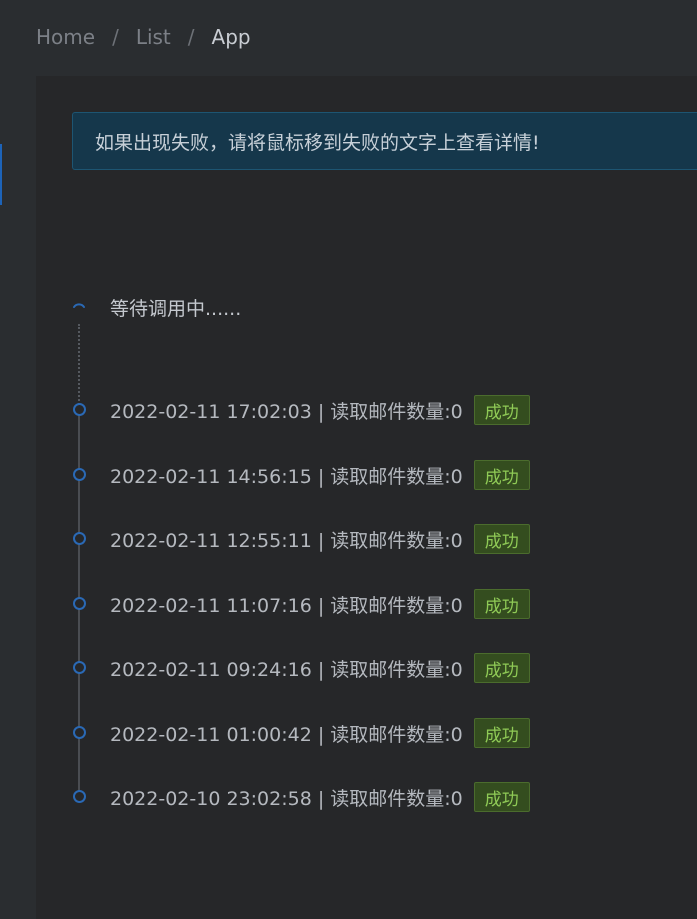 This screenshot has width=697, height=919. Describe the element at coordinates (286, 798) in the screenshot. I see `timeline-item-text: 2022-02-10 23:02:58 | 读取邮件数量:0` at that location.